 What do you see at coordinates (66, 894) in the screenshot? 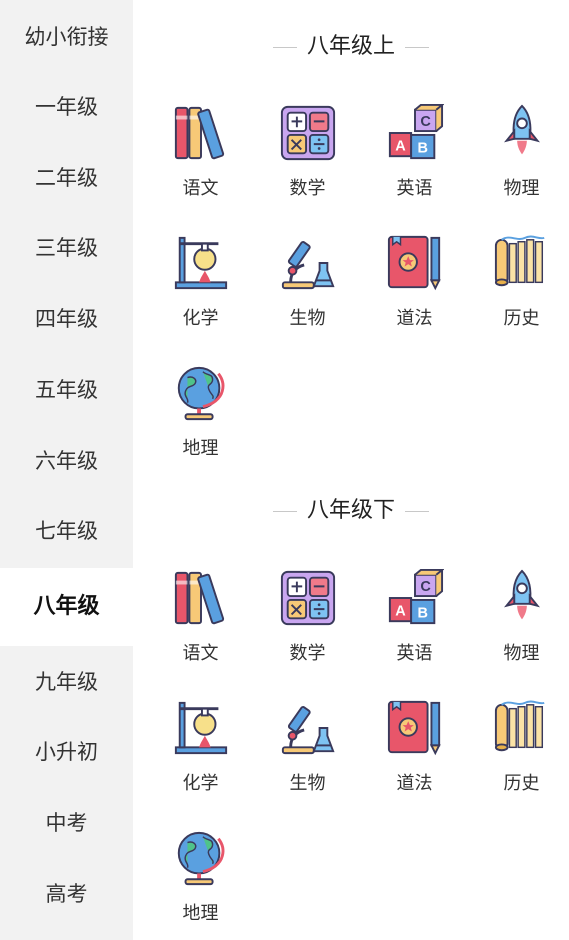
I see `sidebar-item-gaokao: 高考` at bounding box center [66, 894].